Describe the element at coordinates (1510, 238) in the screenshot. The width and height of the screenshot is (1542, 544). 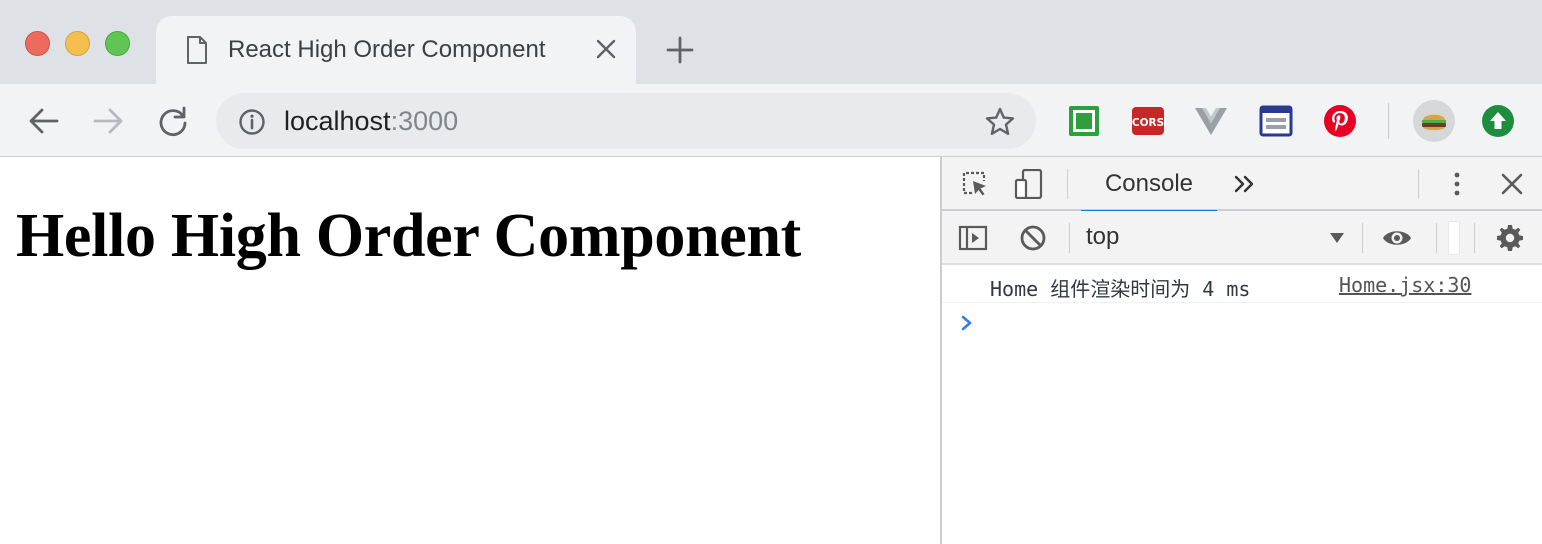
I see `settings-gear-icon` at that location.